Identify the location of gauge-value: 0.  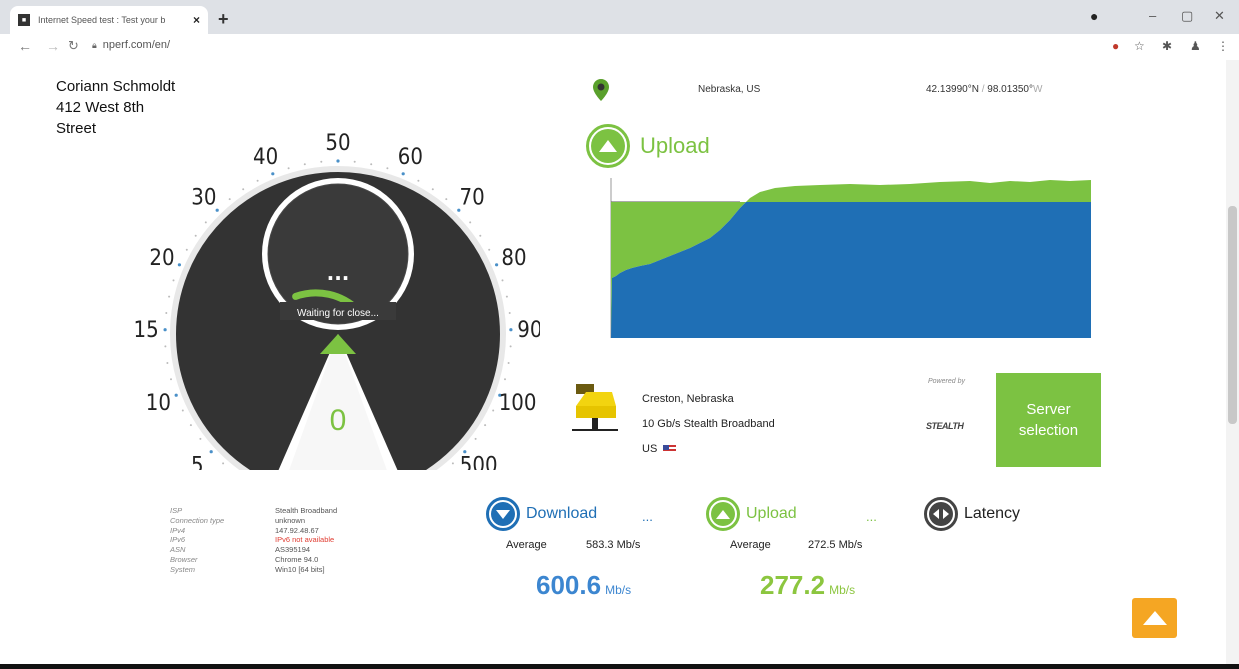
(338, 420).